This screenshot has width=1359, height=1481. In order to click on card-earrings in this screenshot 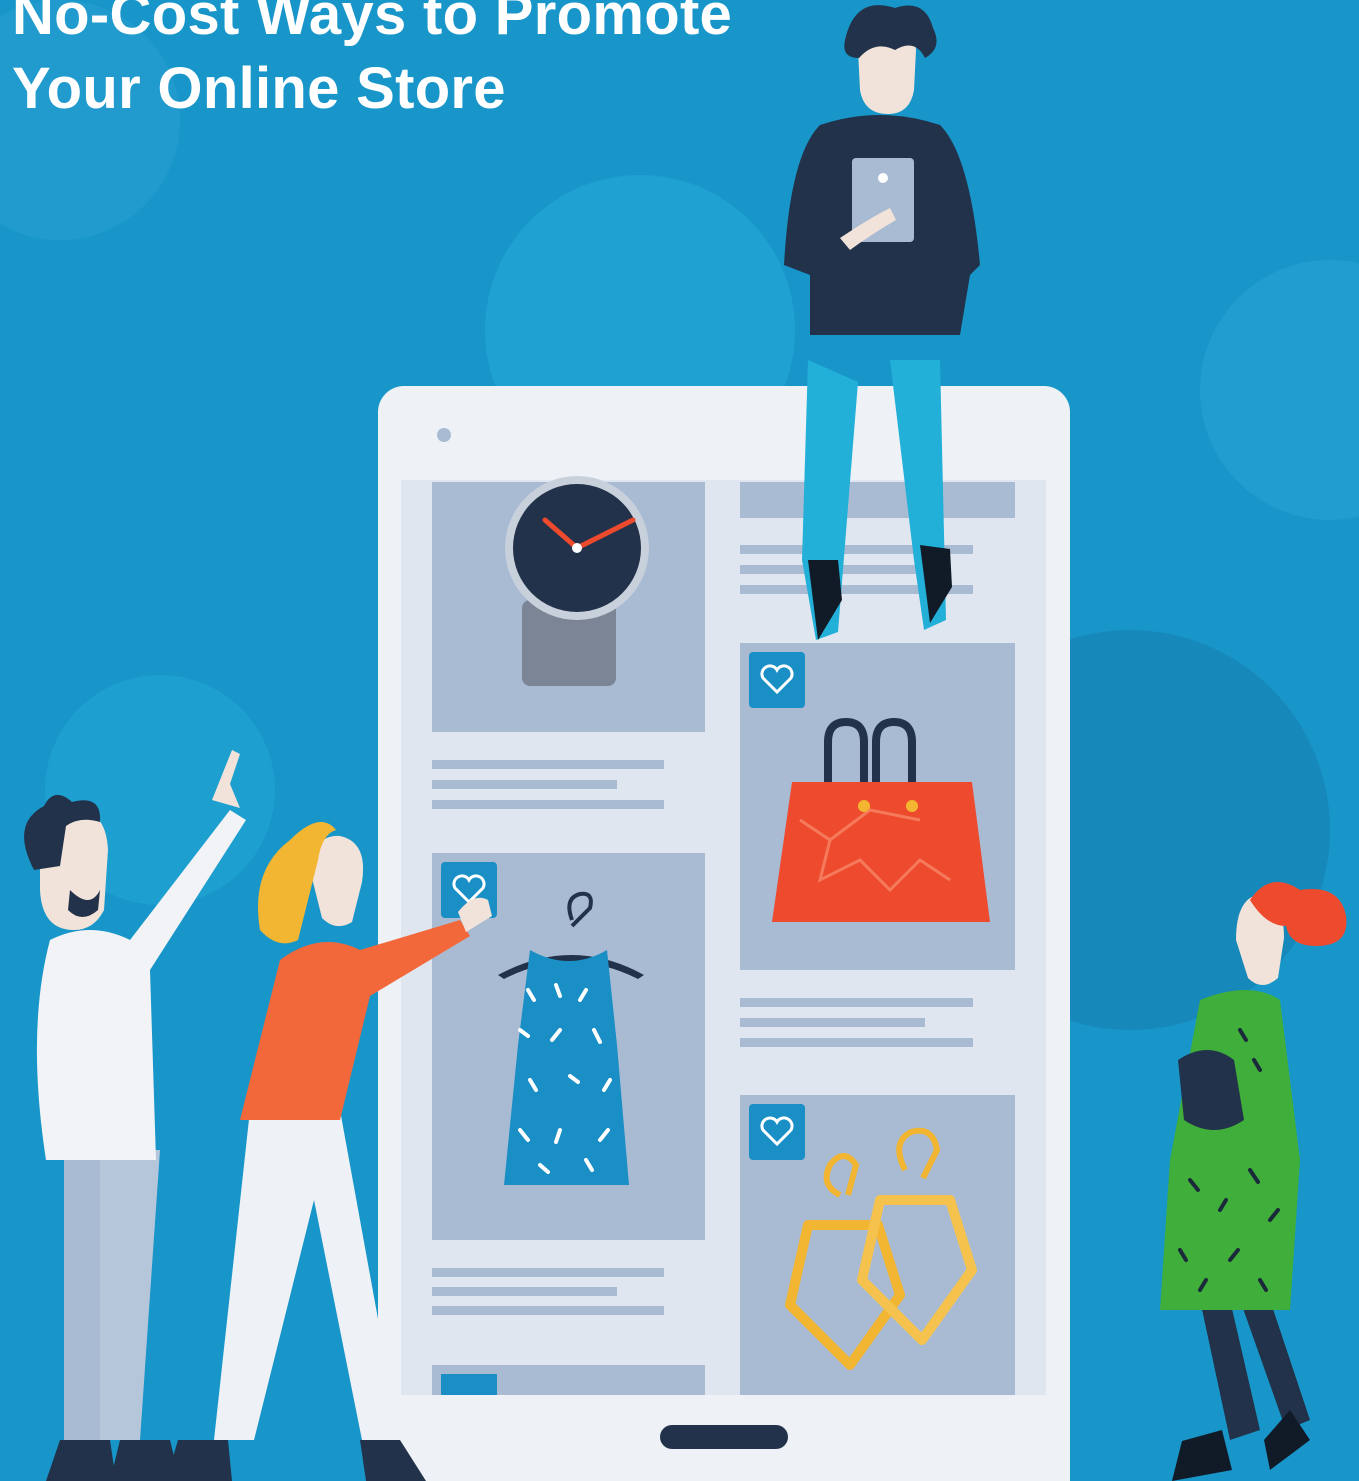, I will do `click(877, 1245)`.